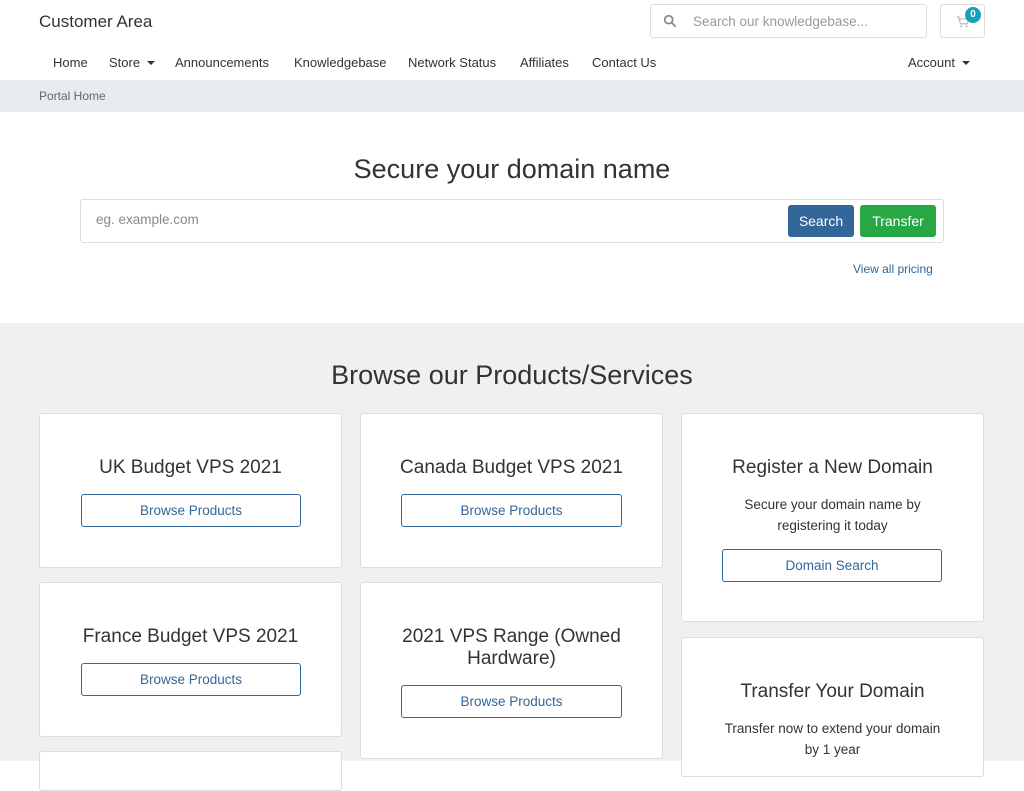 The image size is (1024, 791). Describe the element at coordinates (340, 62) in the screenshot. I see `nav-knowledgebase: Knowledgebase` at that location.